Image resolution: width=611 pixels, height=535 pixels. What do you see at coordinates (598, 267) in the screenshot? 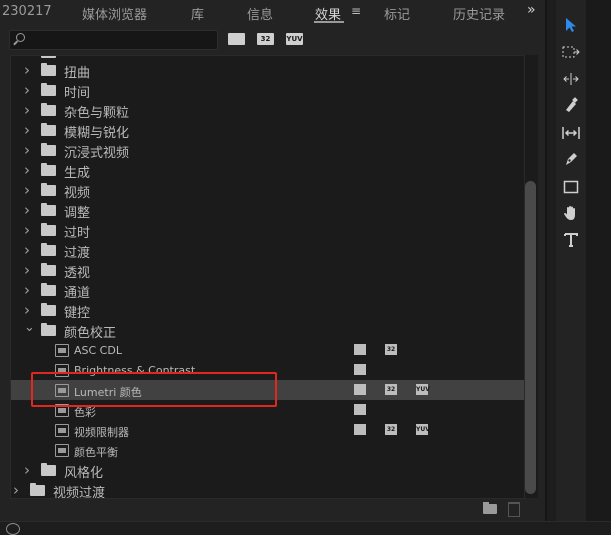
I see `right-panel-edge` at bounding box center [598, 267].